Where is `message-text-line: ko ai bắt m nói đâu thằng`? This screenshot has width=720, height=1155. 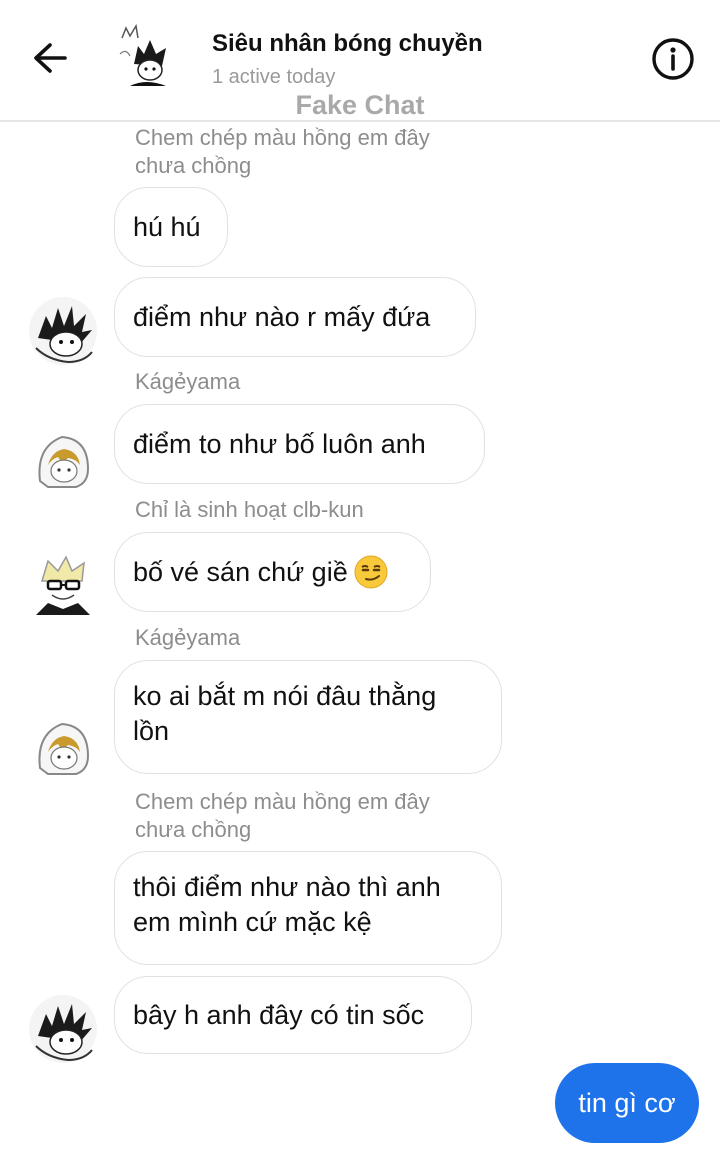 message-text-line: ko ai bắt m nói đâu thằng is located at coordinates (285, 696).